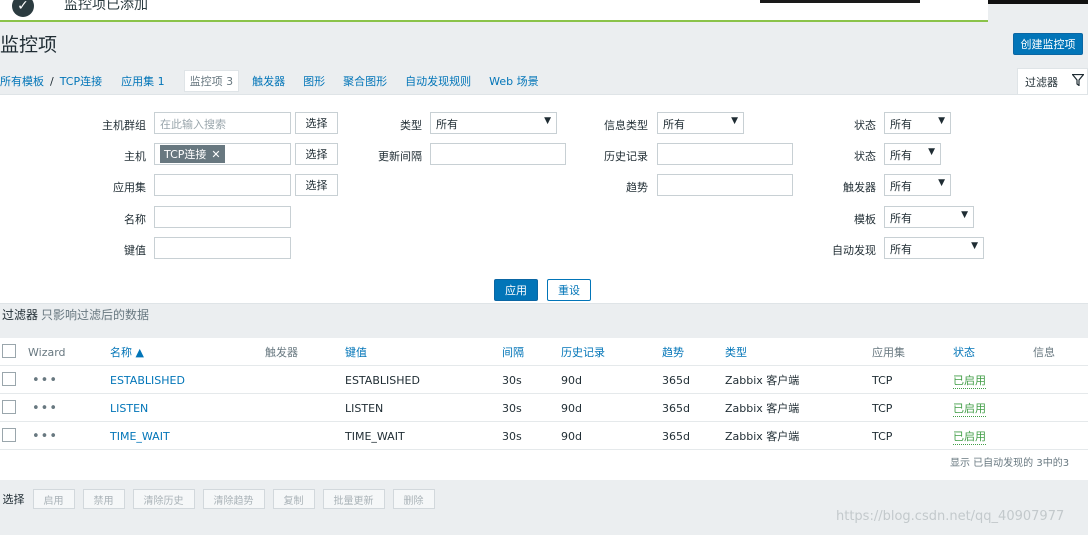  What do you see at coordinates (124, 125) in the screenshot?
I see `host-group-label: 主机群组` at bounding box center [124, 125].